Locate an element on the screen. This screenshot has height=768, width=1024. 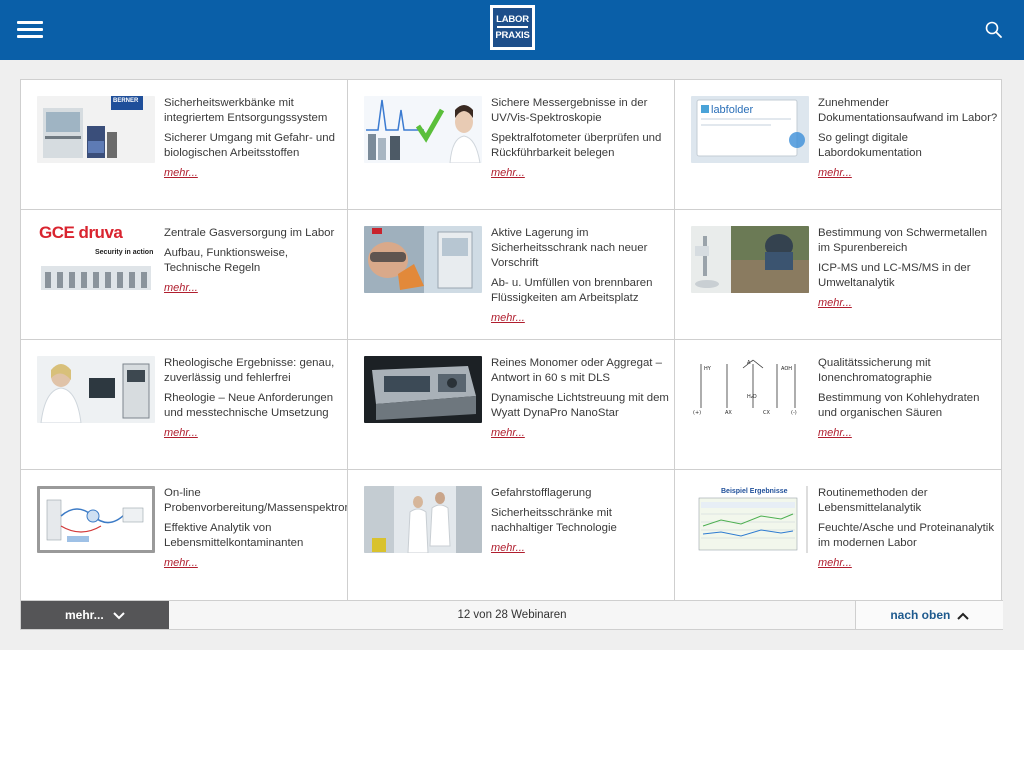
webinar-thumbnail: HY A⁻ AOH H₂O (+) AX CX (-) is located at coordinates (750, 389).